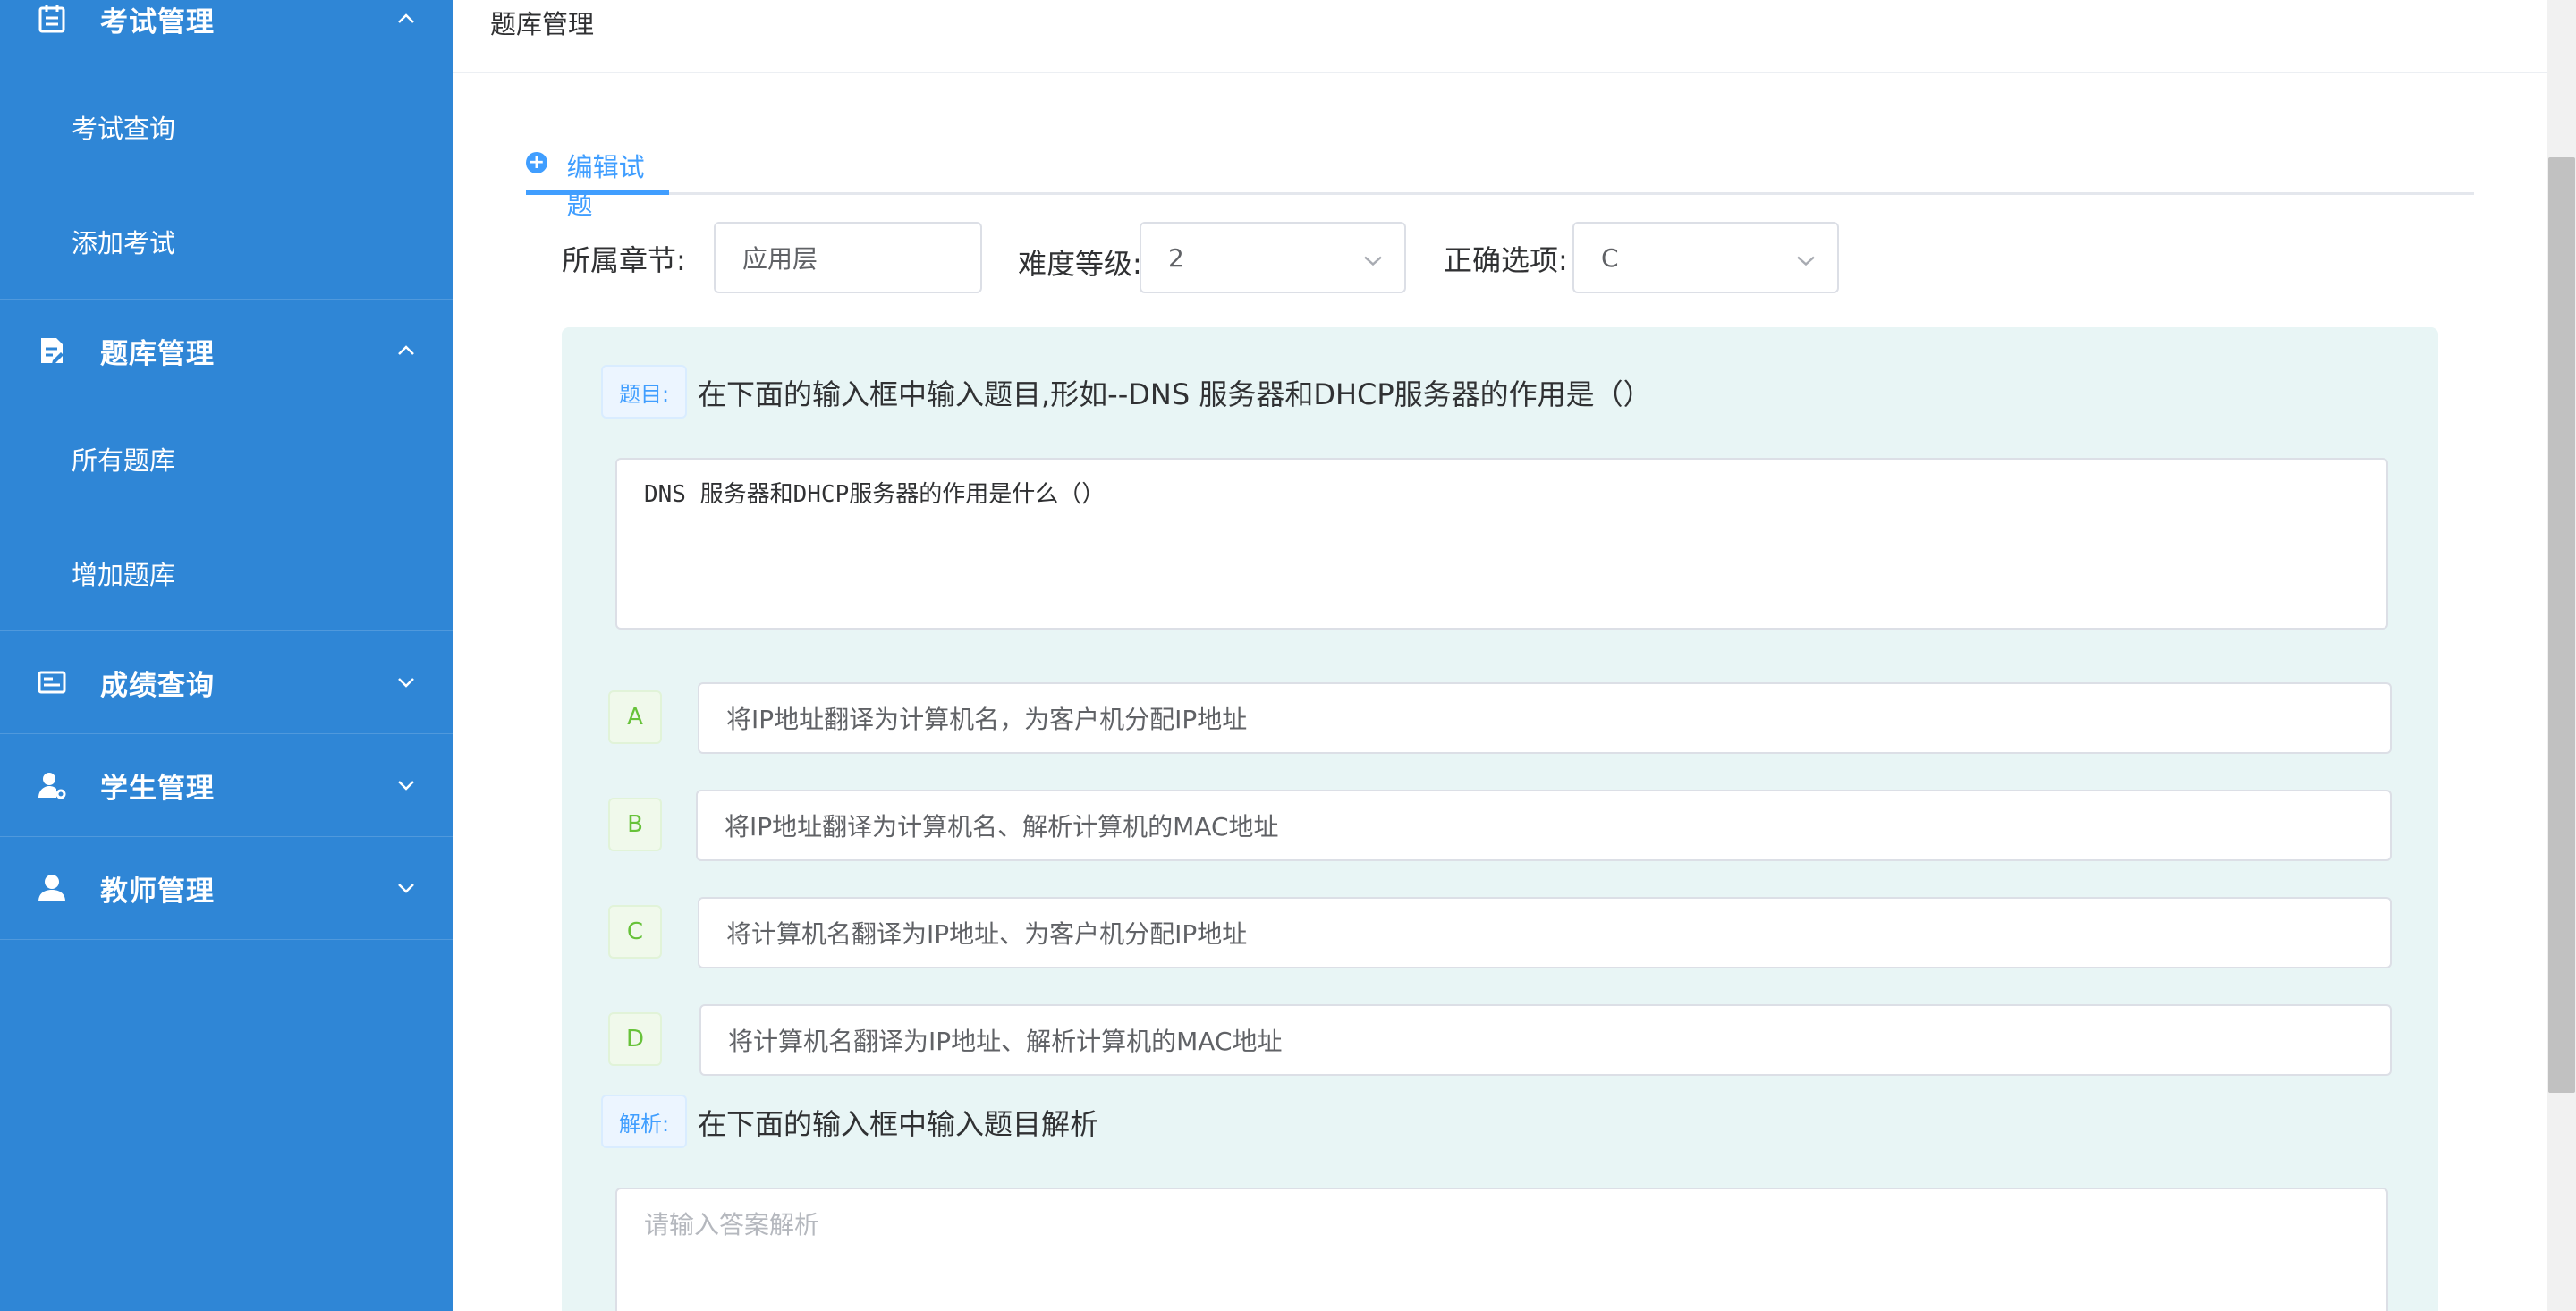 The width and height of the screenshot is (2576, 1311). Describe the element at coordinates (1610, 257) in the screenshot. I see `answer-value: C` at that location.